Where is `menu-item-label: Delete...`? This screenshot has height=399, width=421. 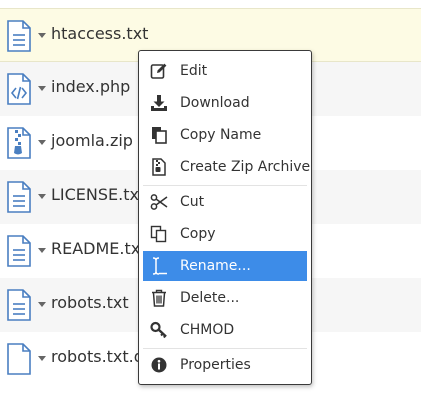 menu-item-label: Delete... is located at coordinates (210, 298).